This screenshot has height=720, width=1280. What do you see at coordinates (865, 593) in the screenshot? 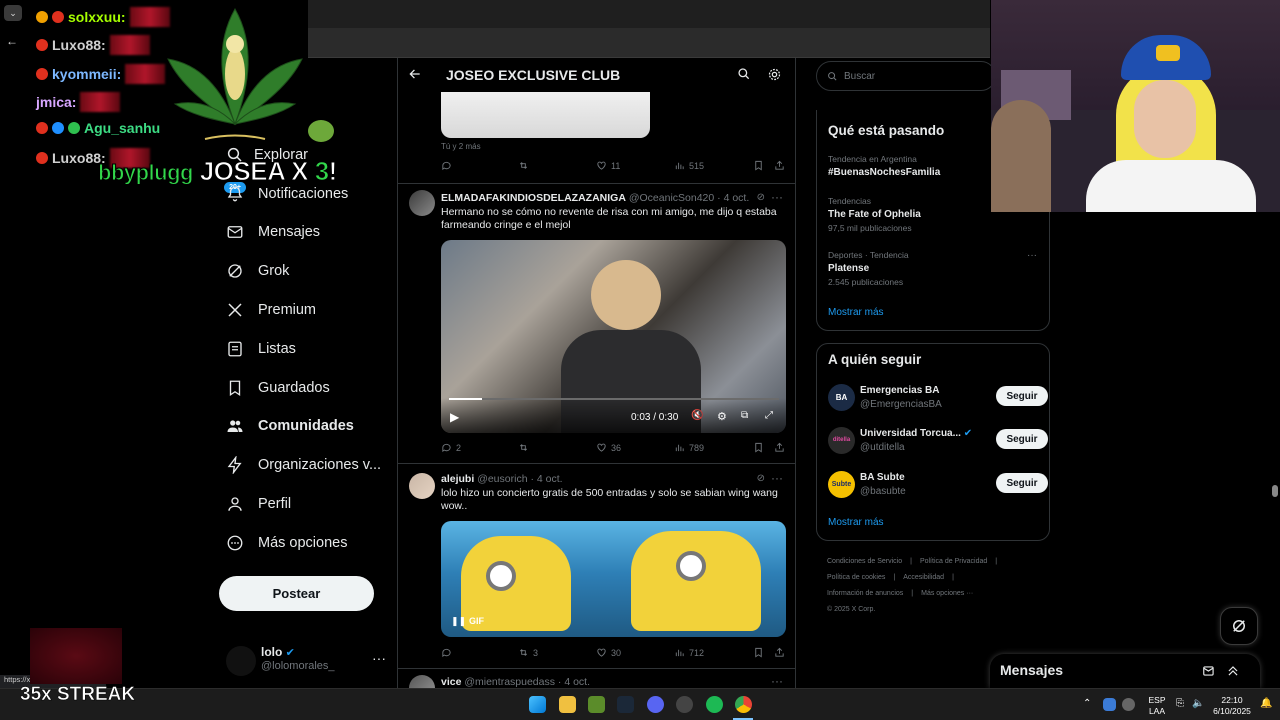
I see `footer-link: Información de anuncios` at bounding box center [865, 593].